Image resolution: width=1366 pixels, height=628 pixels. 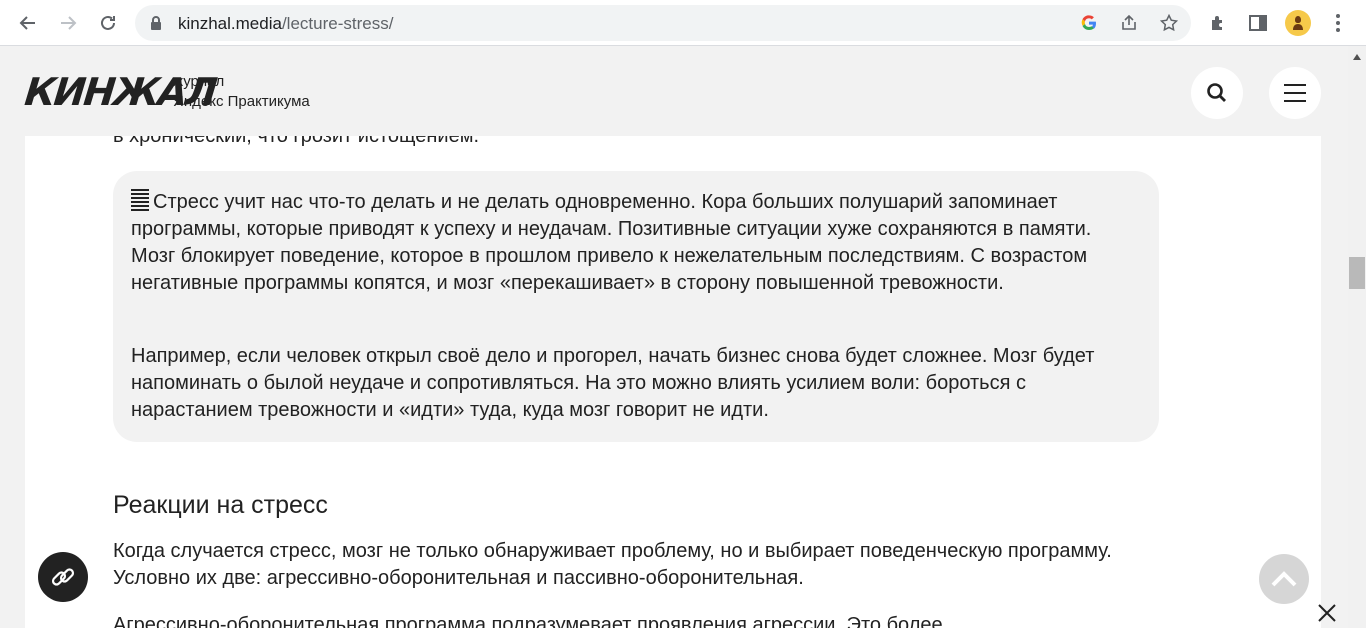 I want to click on kebab-menu-icon, so click(x=1338, y=23).